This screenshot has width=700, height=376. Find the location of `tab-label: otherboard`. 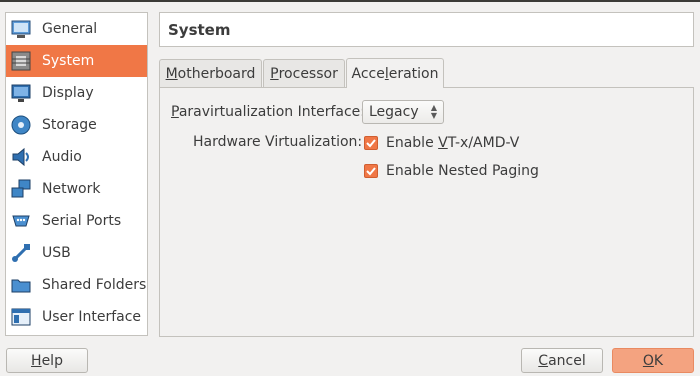

tab-label: otherboard is located at coordinates (216, 73).